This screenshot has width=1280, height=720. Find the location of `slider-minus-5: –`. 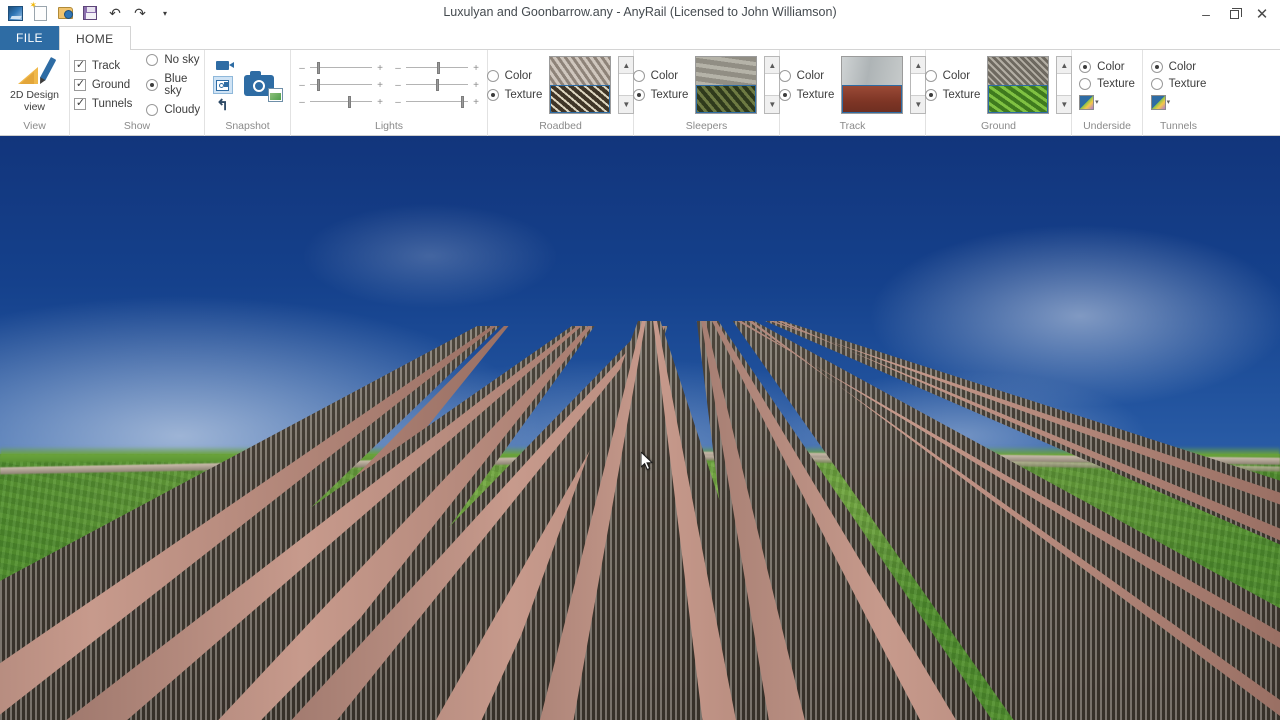

slider-minus-5: – is located at coordinates (398, 85).